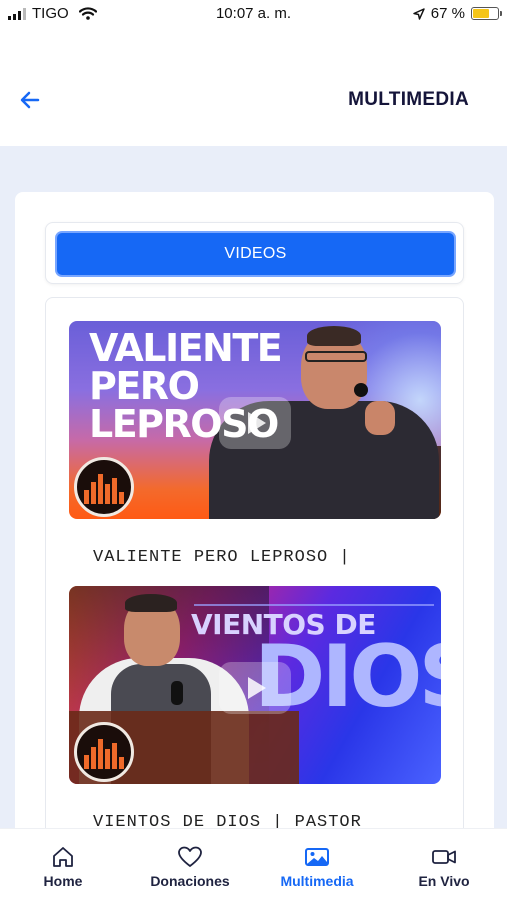  Describe the element at coordinates (314, 605) in the screenshot. I see `title-rule` at that location.